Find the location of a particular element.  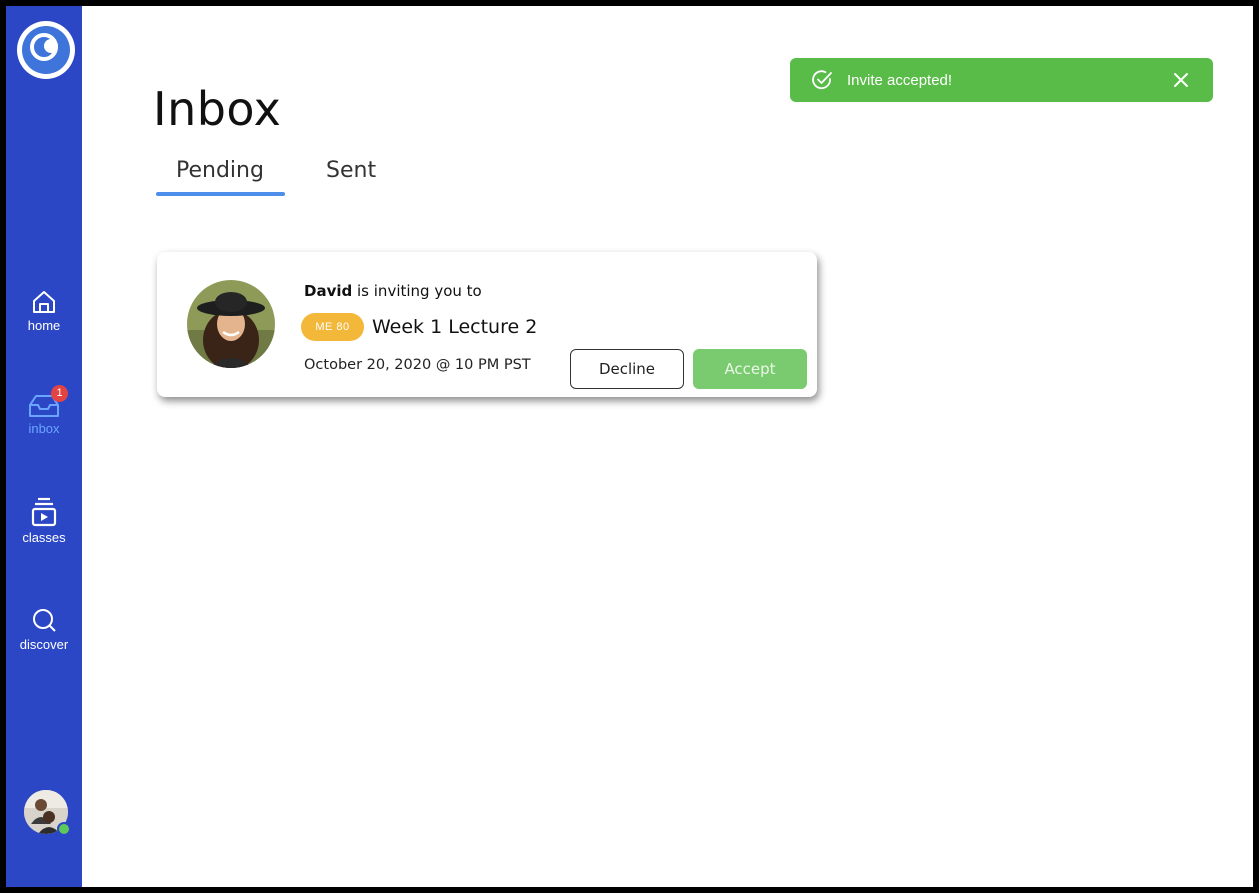

close-icon is located at coordinates (1181, 80).